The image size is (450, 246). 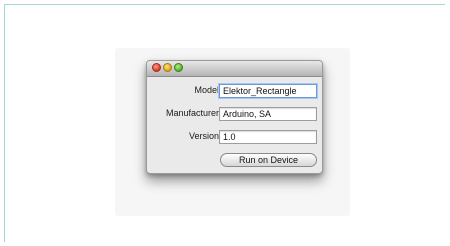 I want to click on version-field: 1.0, so click(x=268, y=137).